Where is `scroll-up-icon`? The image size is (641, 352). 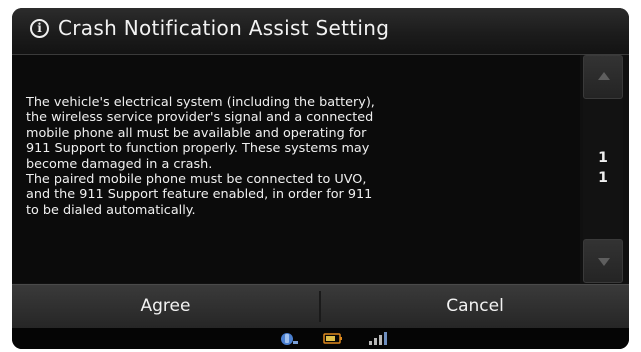 scroll-up-icon is located at coordinates (604, 76).